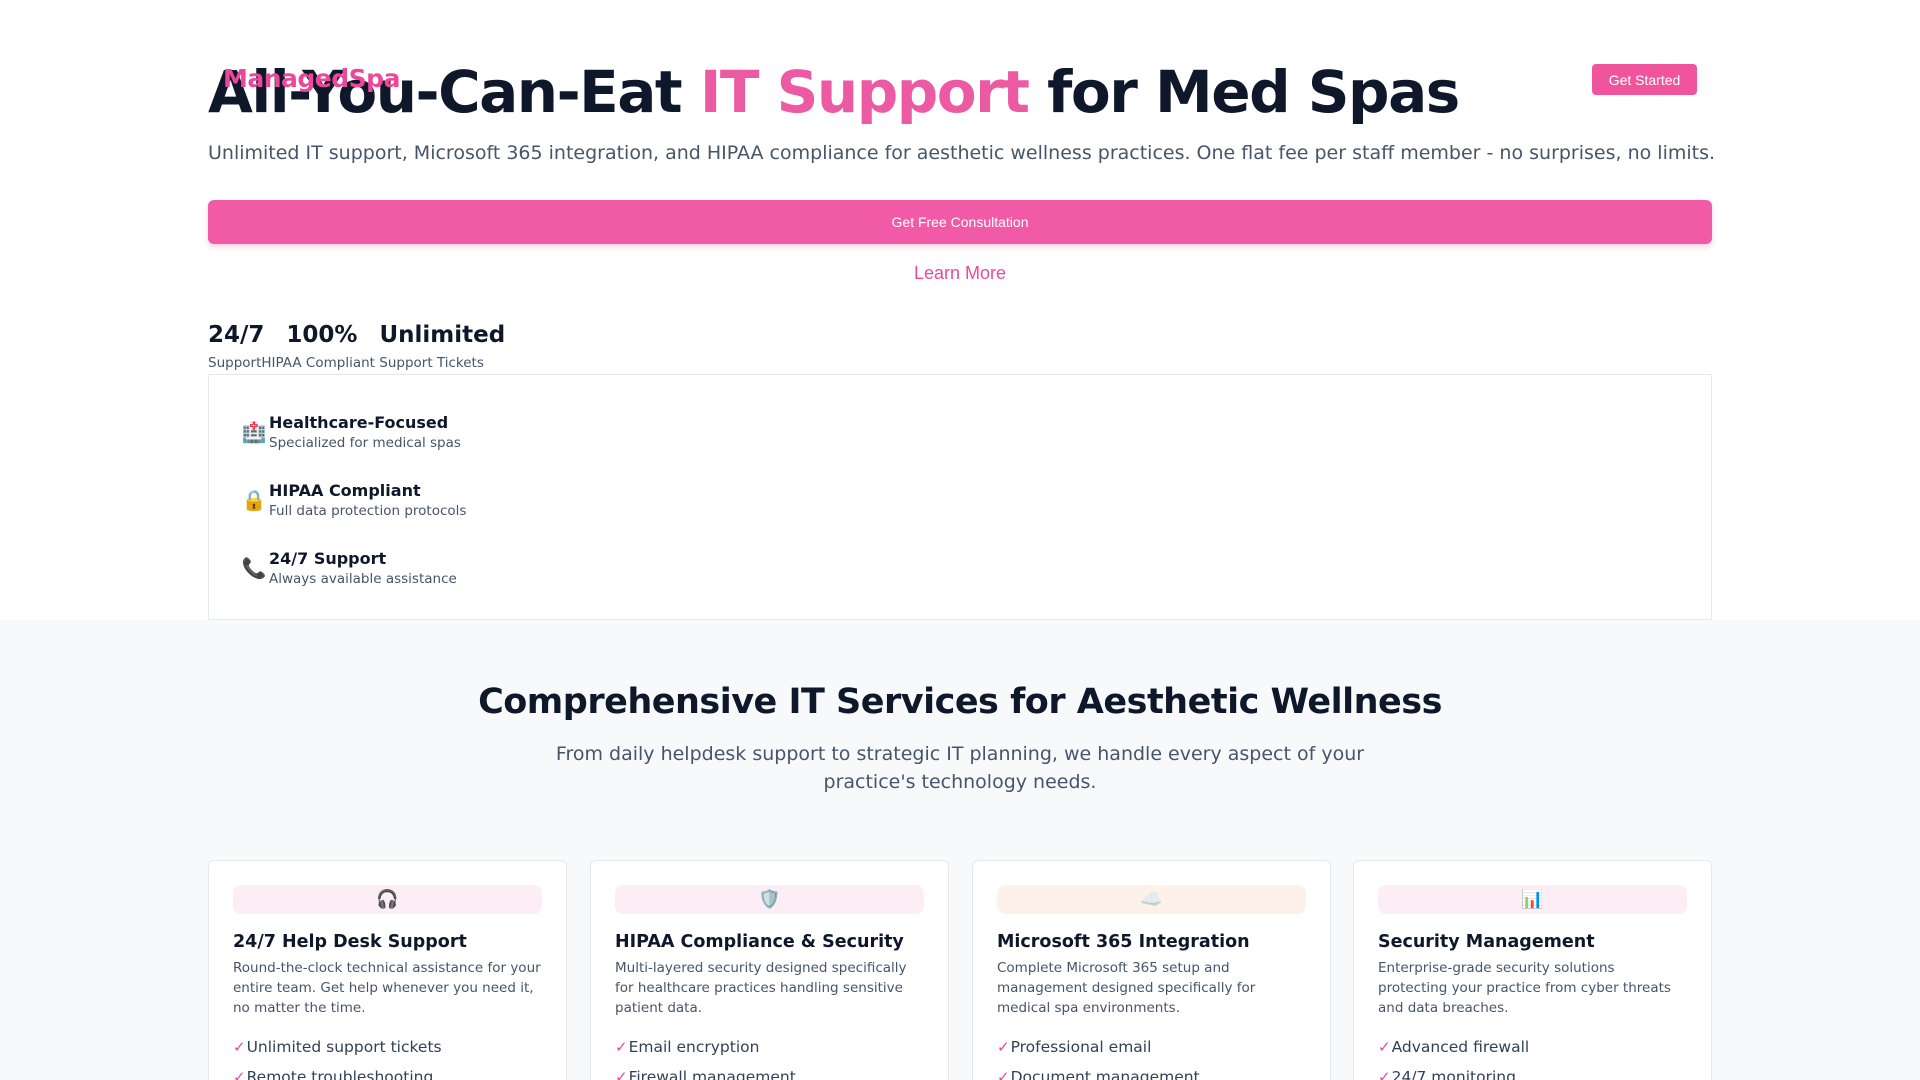 Image resolution: width=1920 pixels, height=1080 pixels. What do you see at coordinates (340, 1074) in the screenshot?
I see `list-item-label: Remote troubleshooting` at bounding box center [340, 1074].